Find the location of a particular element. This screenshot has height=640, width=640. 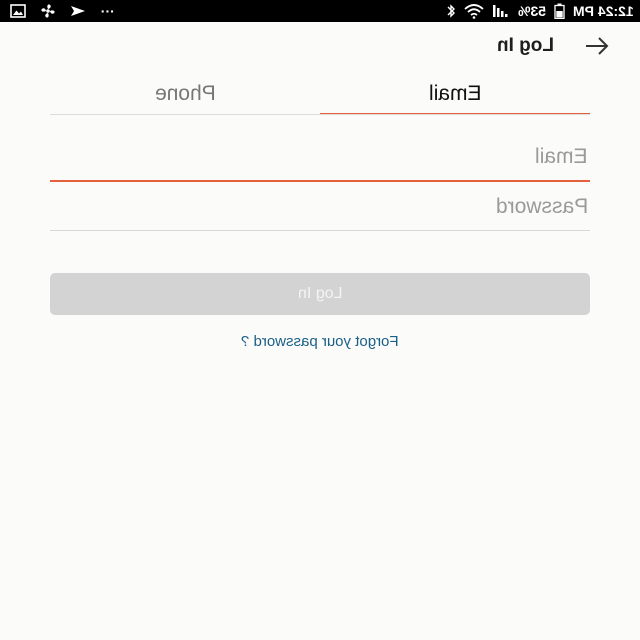

tab-phone: Phone is located at coordinates (185, 98).